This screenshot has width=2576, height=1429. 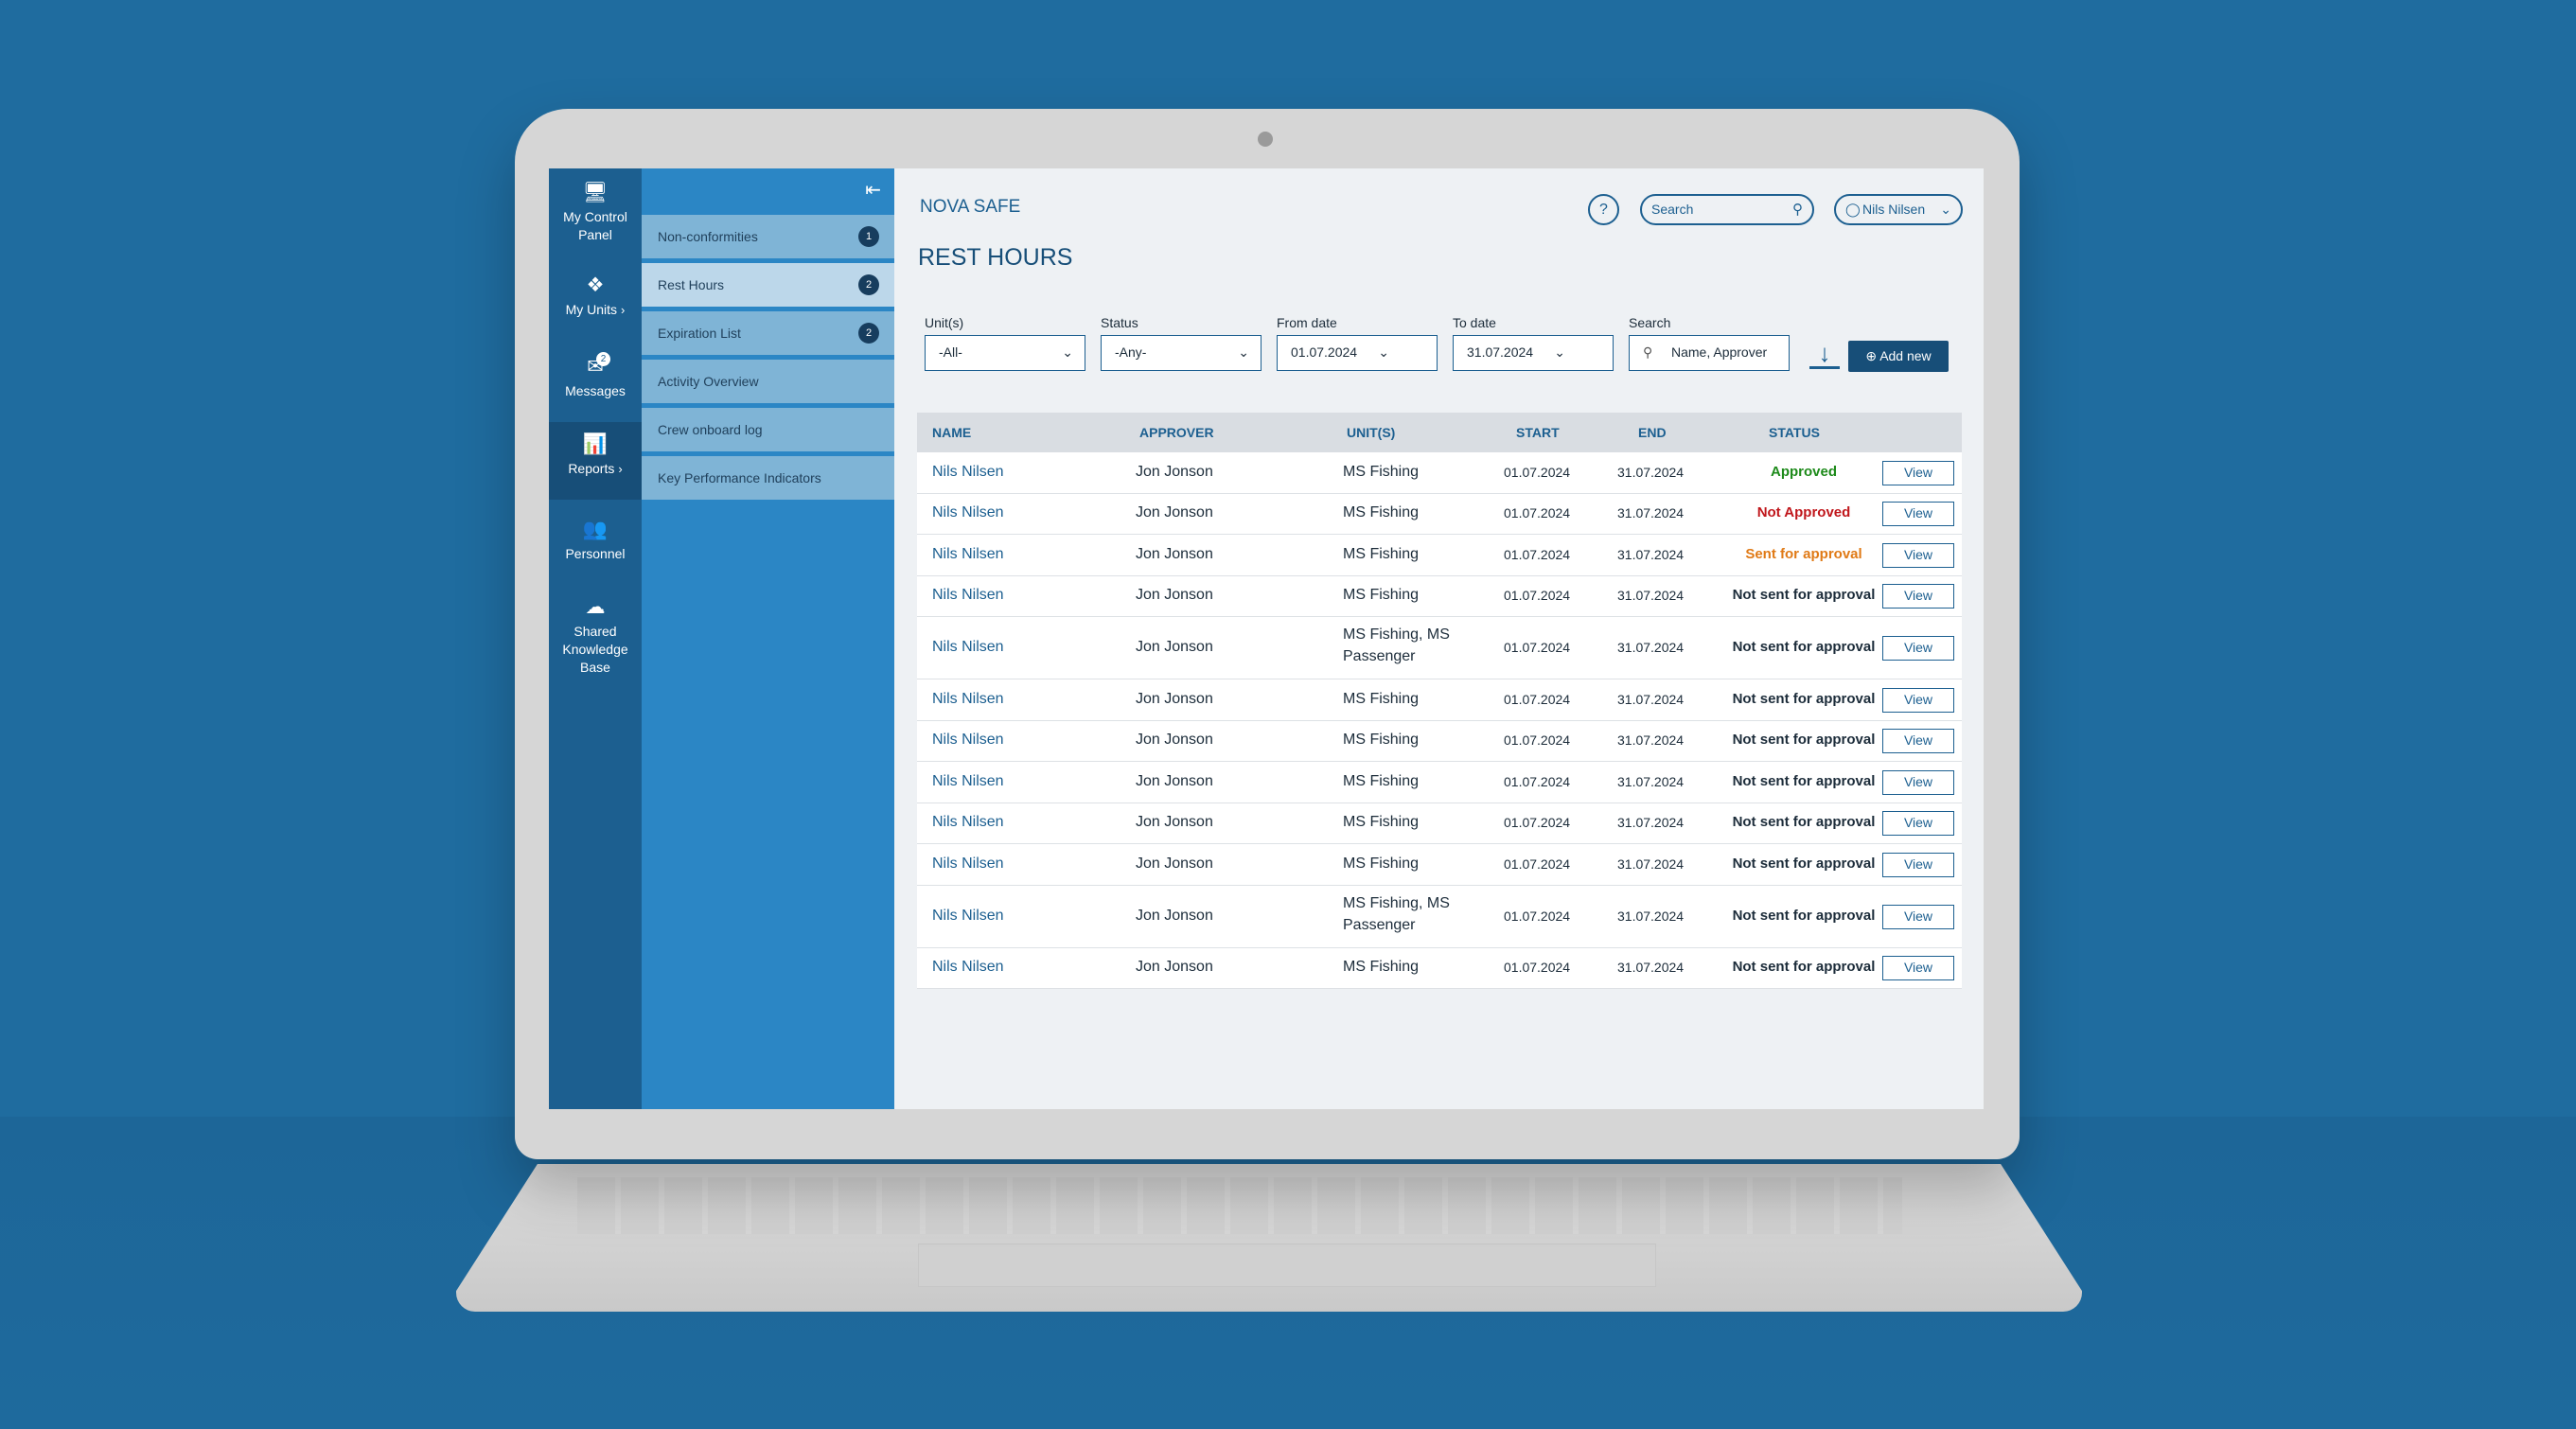 What do you see at coordinates (1727, 209) in the screenshot?
I see `global-search-input: Search ⚲` at bounding box center [1727, 209].